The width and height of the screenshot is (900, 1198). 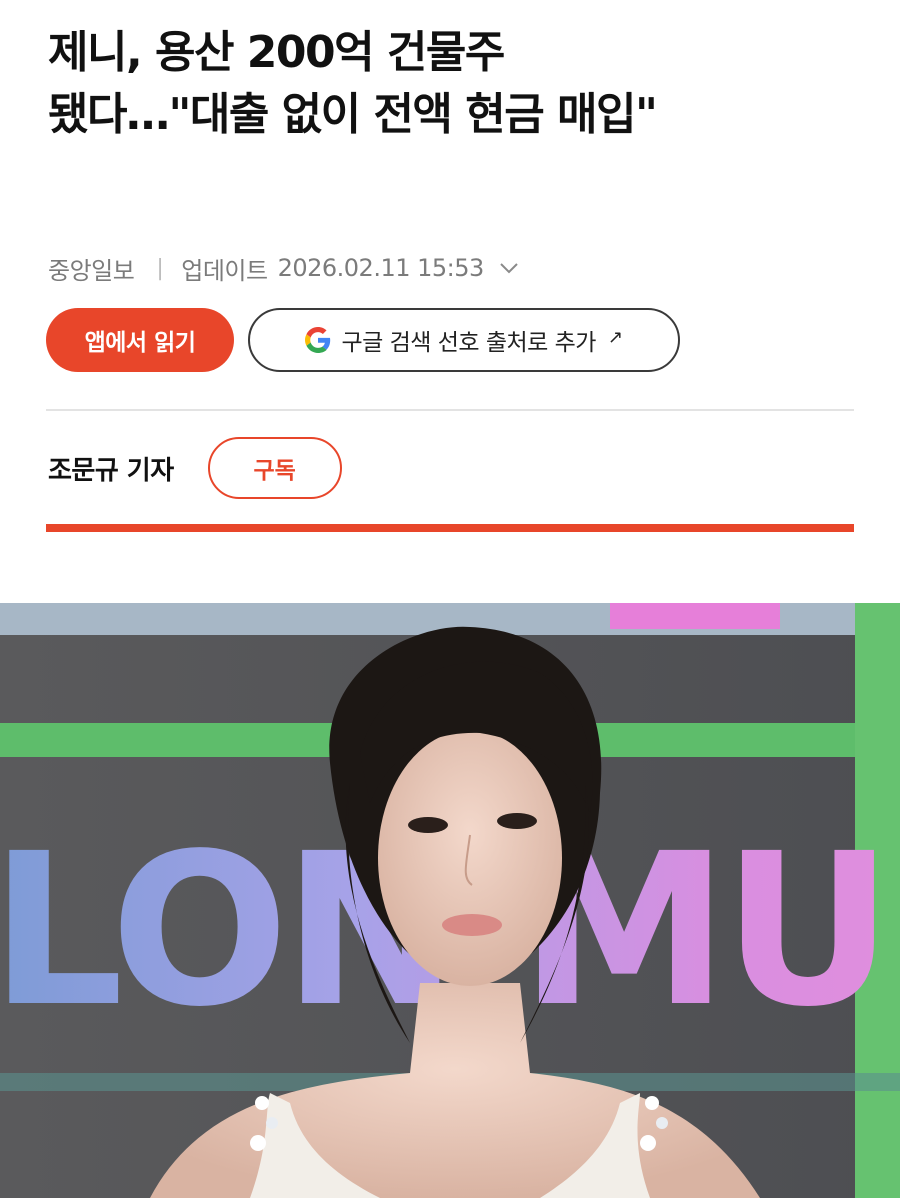 I want to click on header-accent-bar, so click(x=450, y=528).